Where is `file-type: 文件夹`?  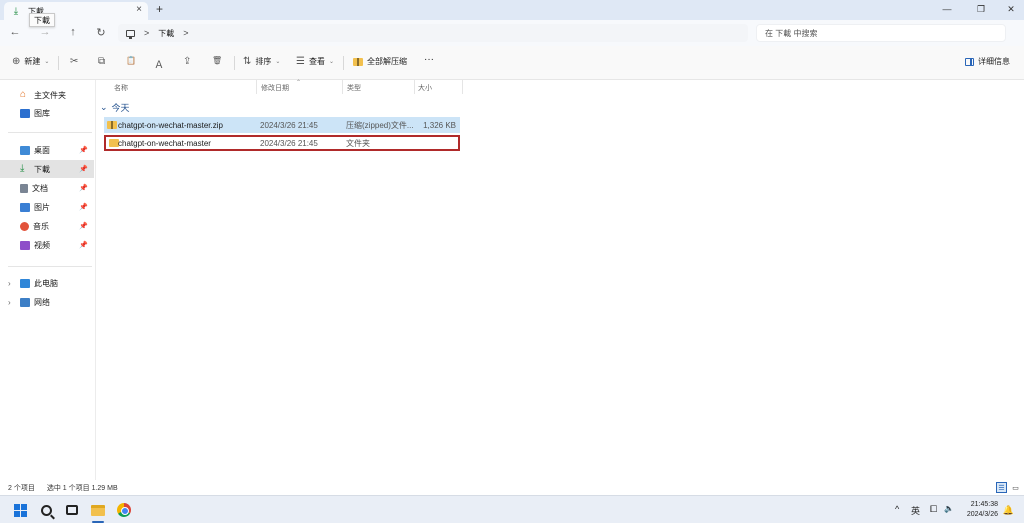 file-type: 文件夹 is located at coordinates (358, 143).